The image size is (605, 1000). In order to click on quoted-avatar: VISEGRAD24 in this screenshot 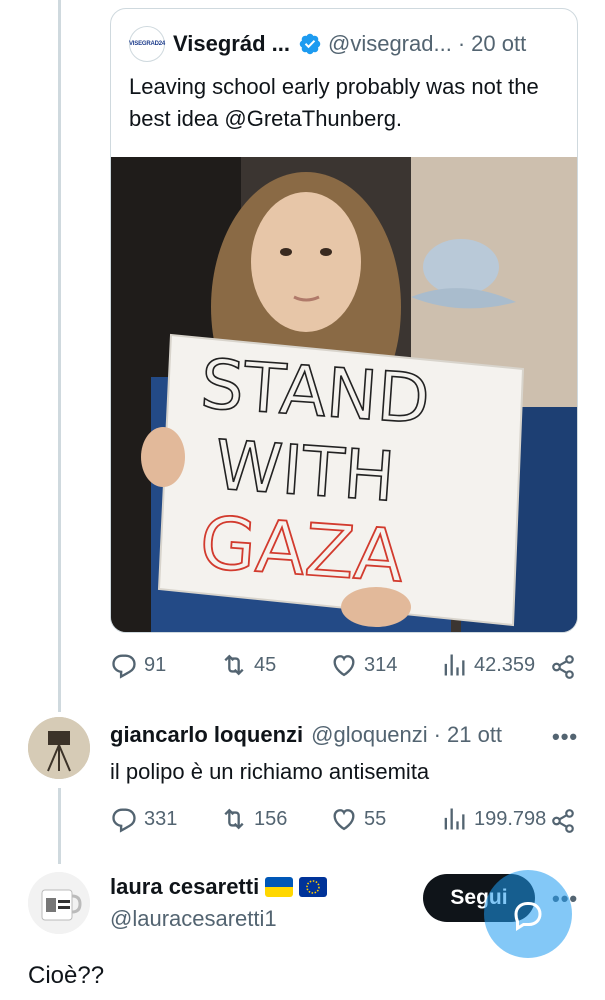, I will do `click(147, 44)`.